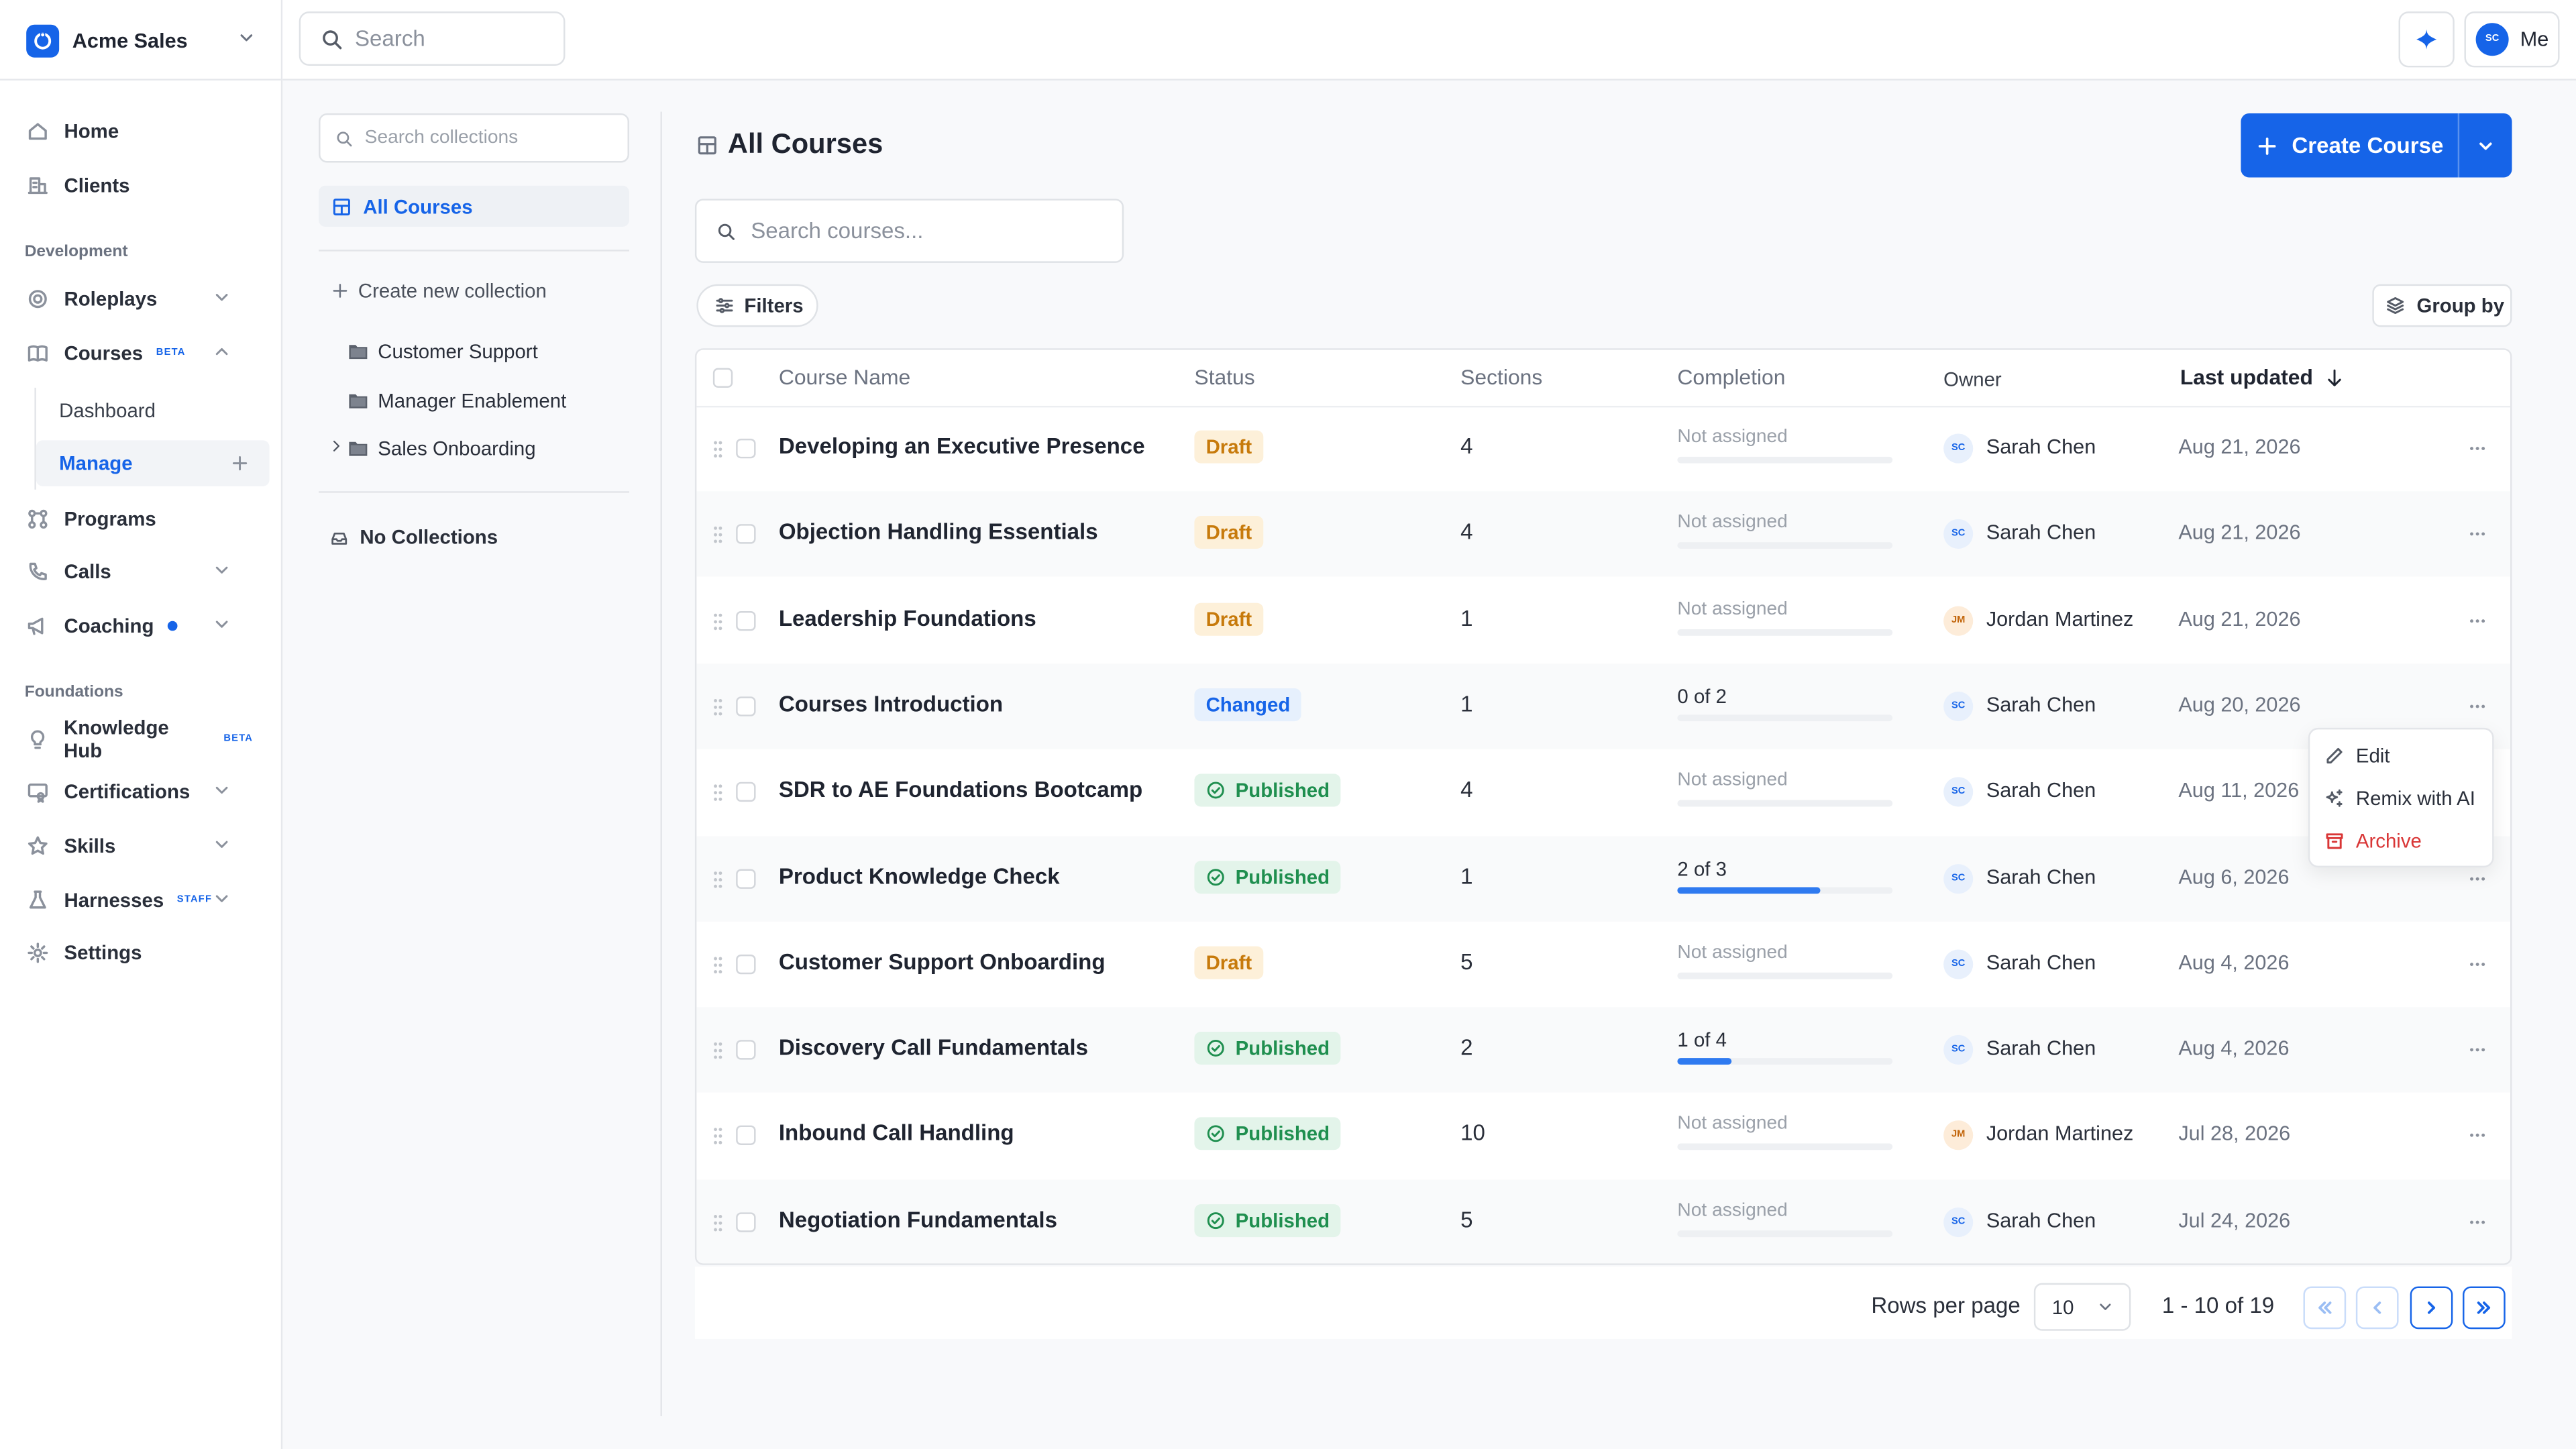 The width and height of the screenshot is (2576, 1449). Describe the element at coordinates (2484, 1308) in the screenshot. I see `last-page-button` at that location.